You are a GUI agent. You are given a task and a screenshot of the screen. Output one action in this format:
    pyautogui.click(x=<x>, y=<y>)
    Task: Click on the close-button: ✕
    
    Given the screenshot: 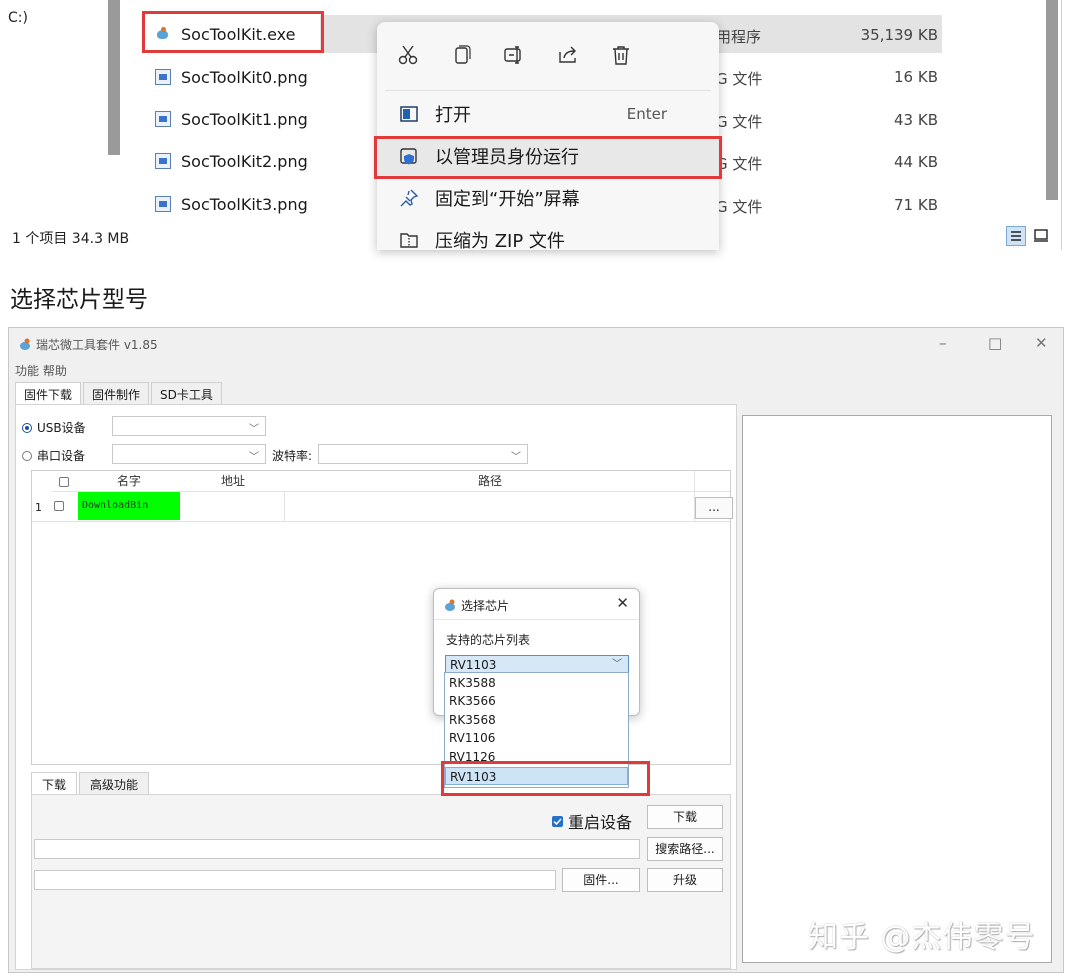 What is the action you would take?
    pyautogui.click(x=1041, y=343)
    